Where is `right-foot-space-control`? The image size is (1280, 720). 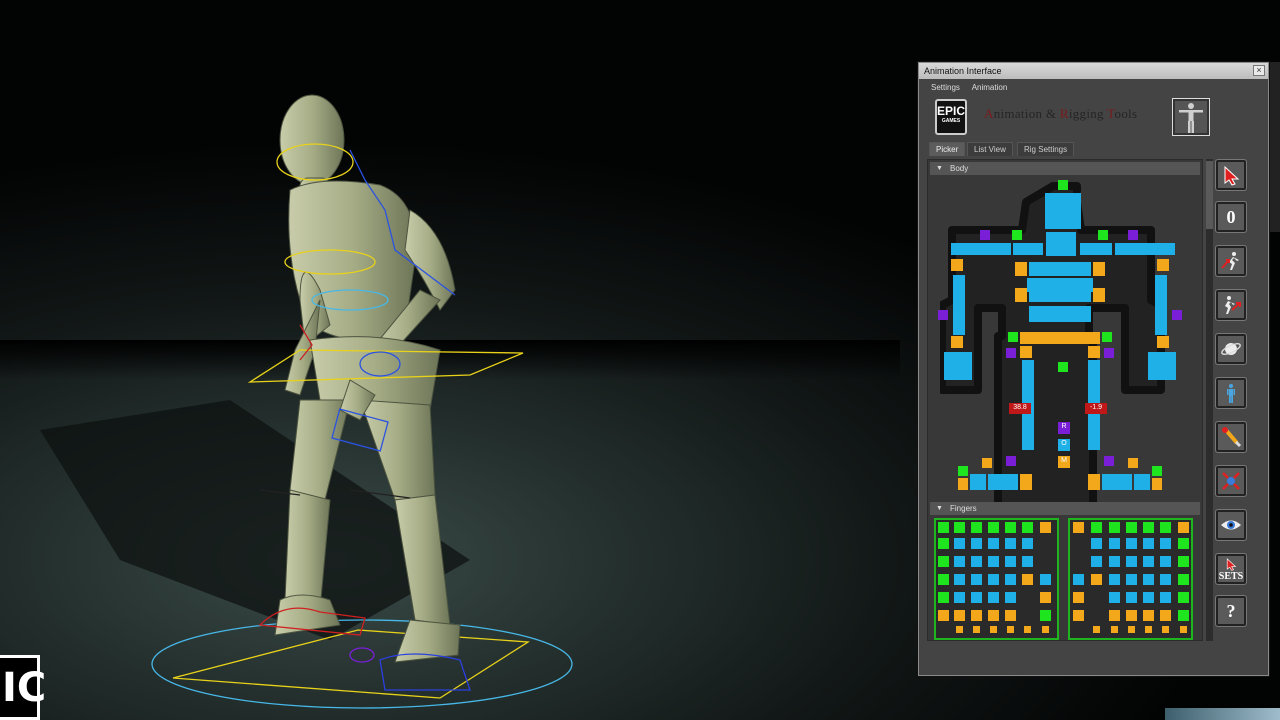
right-foot-space-control is located at coordinates (1109, 461).